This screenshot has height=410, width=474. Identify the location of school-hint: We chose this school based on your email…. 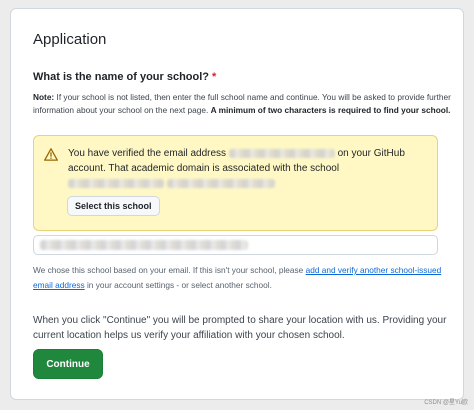
(238, 278).